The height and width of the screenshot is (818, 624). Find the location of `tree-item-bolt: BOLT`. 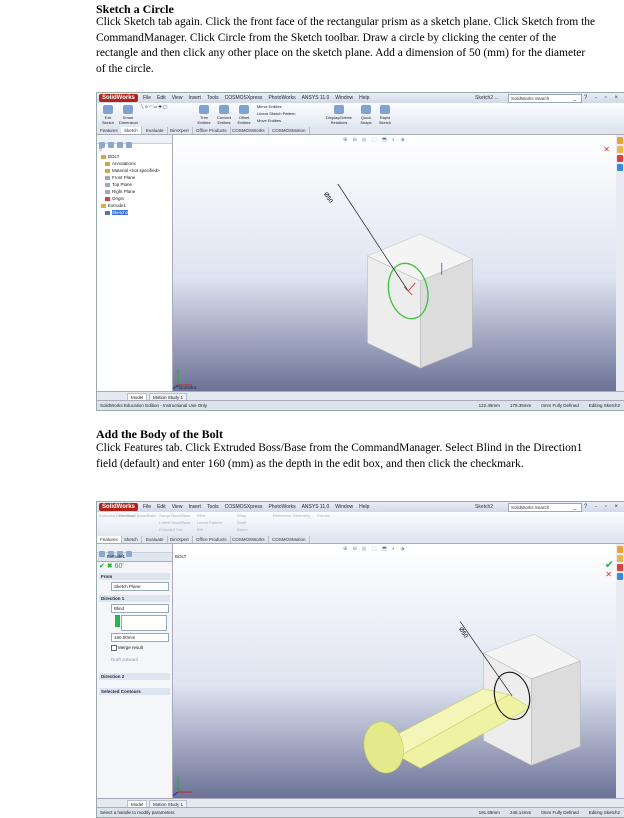

tree-item-bolt: BOLT is located at coordinates (134, 156).